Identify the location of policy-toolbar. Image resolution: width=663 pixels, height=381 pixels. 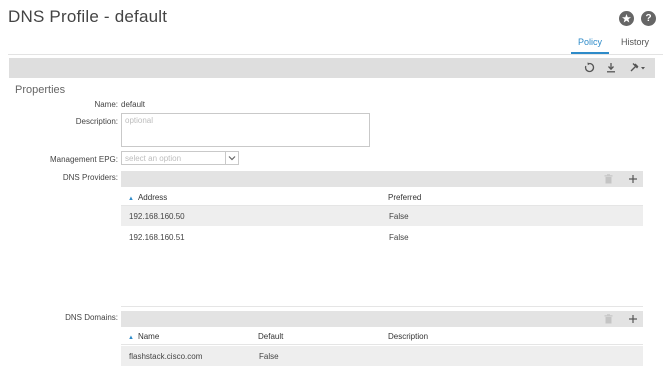
(332, 68).